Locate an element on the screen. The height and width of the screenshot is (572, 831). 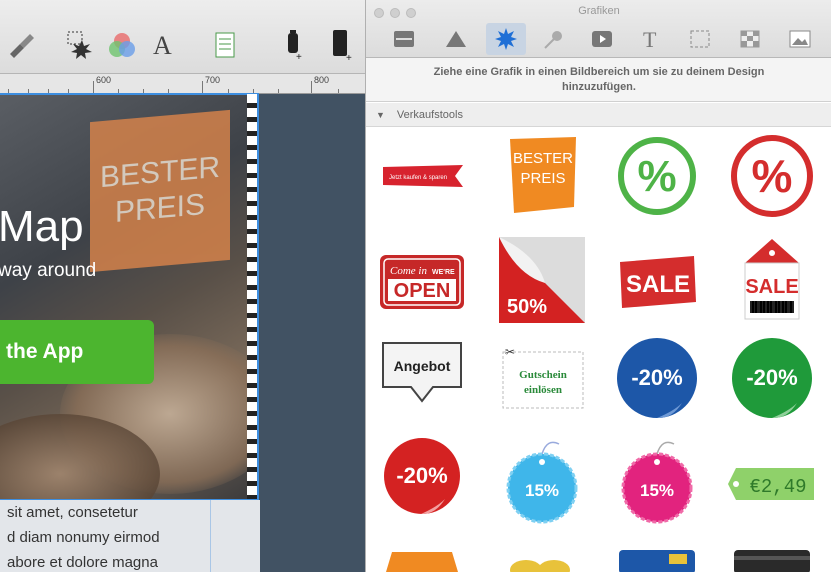
graphic-percent-green: % is located at coordinates (657, 176).